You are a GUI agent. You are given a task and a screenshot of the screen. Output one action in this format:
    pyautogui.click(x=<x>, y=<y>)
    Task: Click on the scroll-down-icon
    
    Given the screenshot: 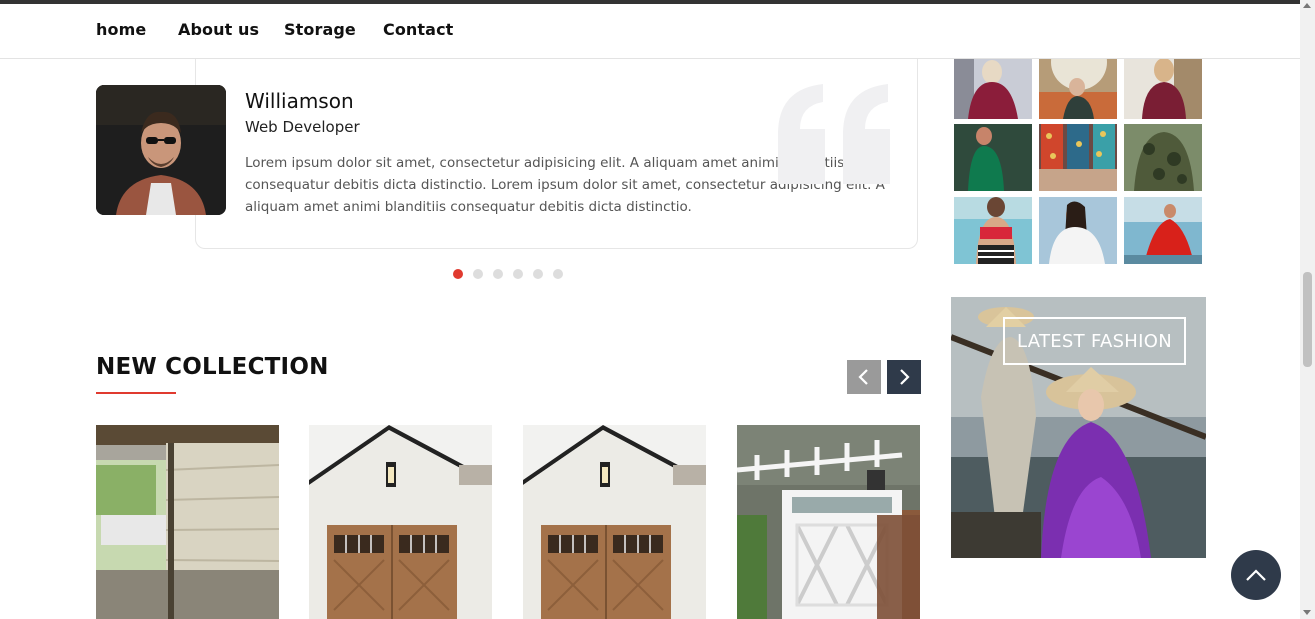 What is the action you would take?
    pyautogui.click(x=1307, y=612)
    